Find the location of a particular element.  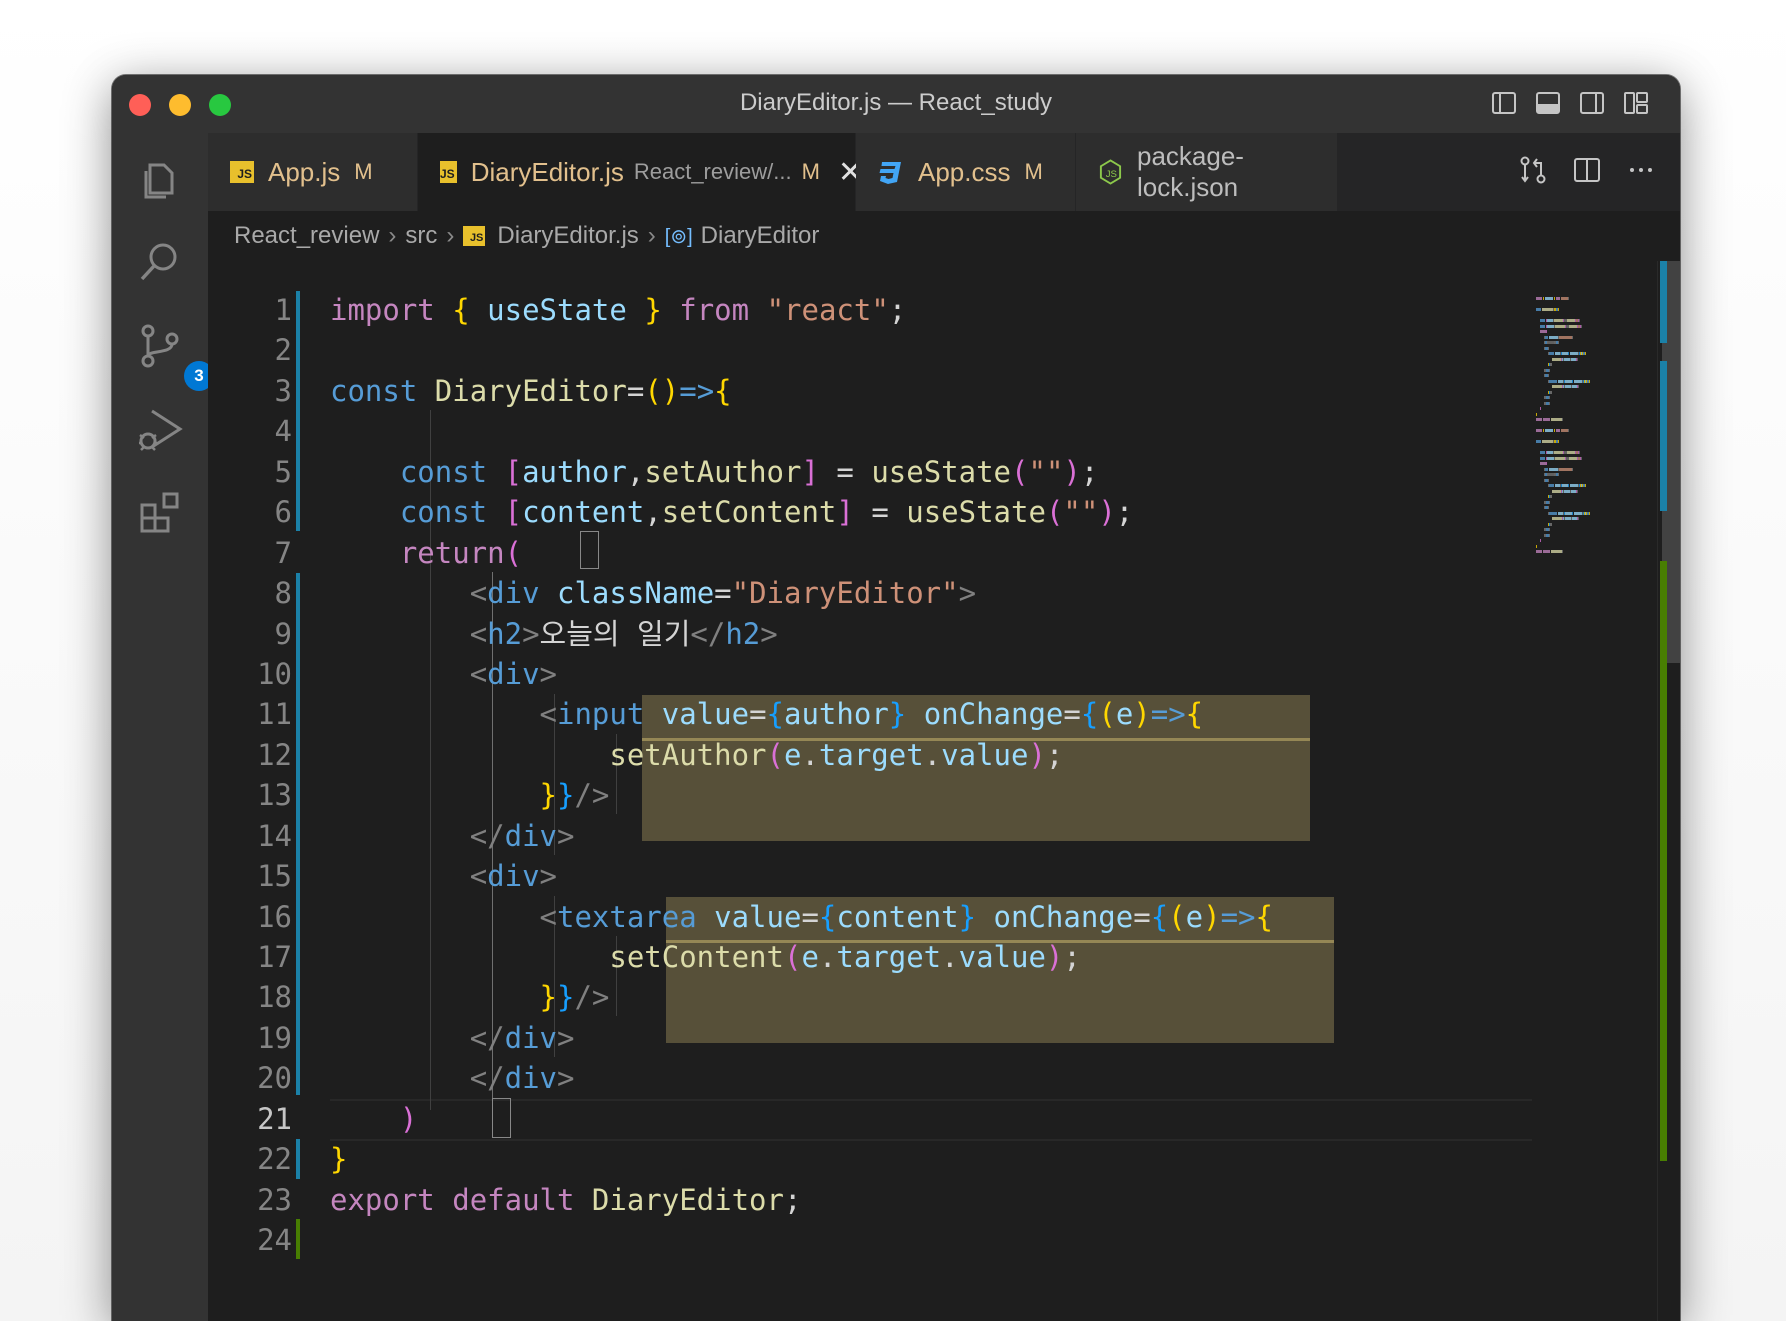

line-number: 7 is located at coordinates (283, 552).